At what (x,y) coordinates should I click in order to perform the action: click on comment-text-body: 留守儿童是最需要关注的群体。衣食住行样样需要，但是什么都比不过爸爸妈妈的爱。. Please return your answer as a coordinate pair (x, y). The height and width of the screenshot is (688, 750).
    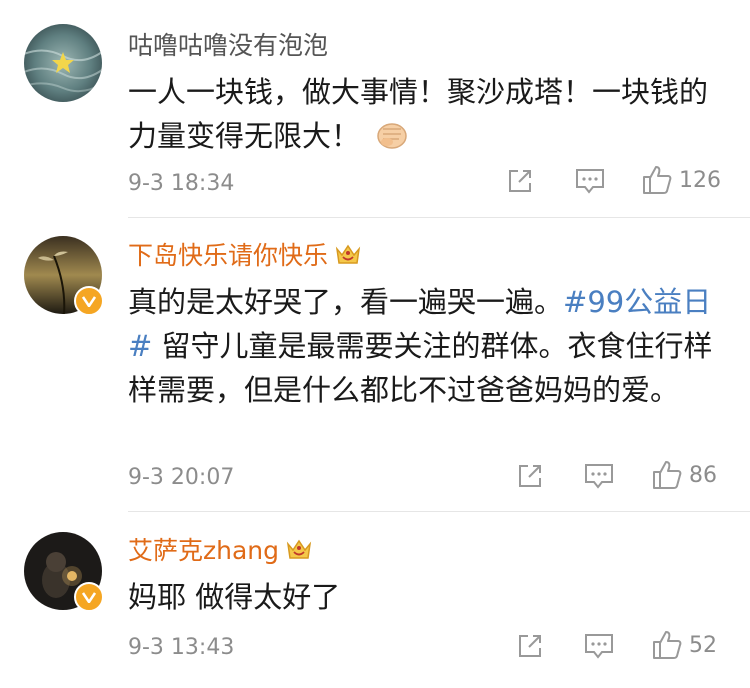
    Looking at the image, I should click on (420, 368).